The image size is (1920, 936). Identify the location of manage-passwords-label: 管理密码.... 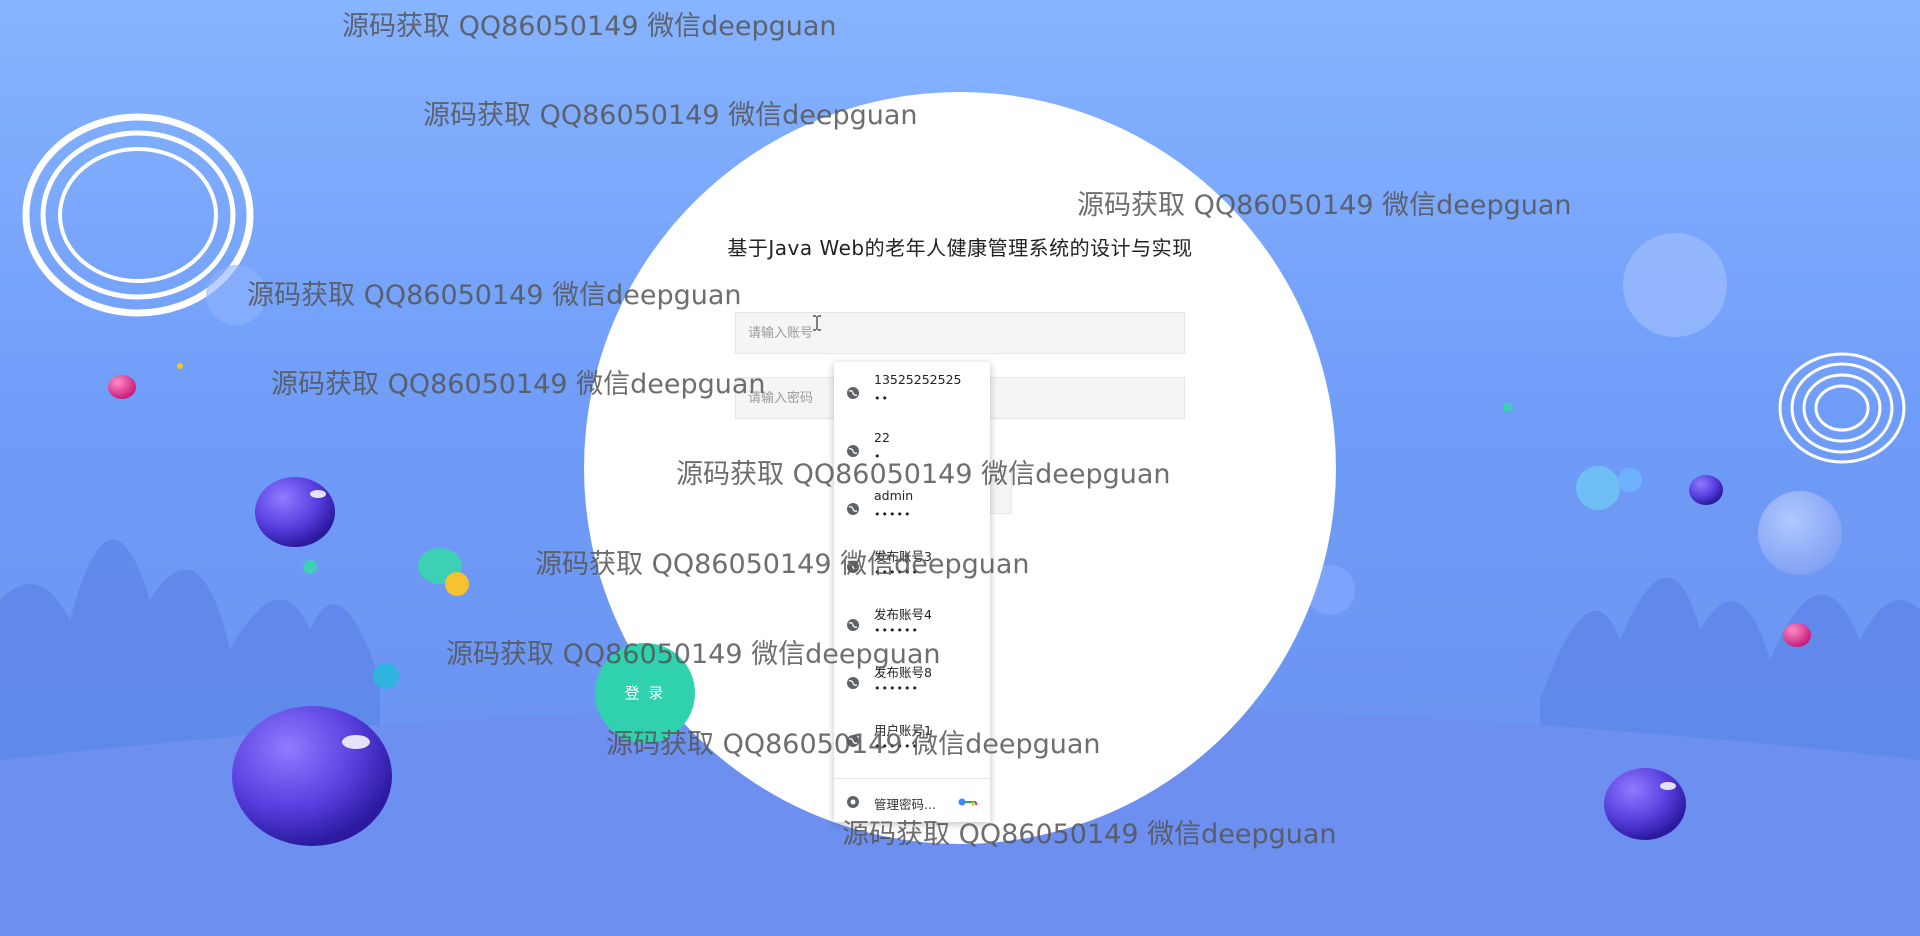
(905, 804).